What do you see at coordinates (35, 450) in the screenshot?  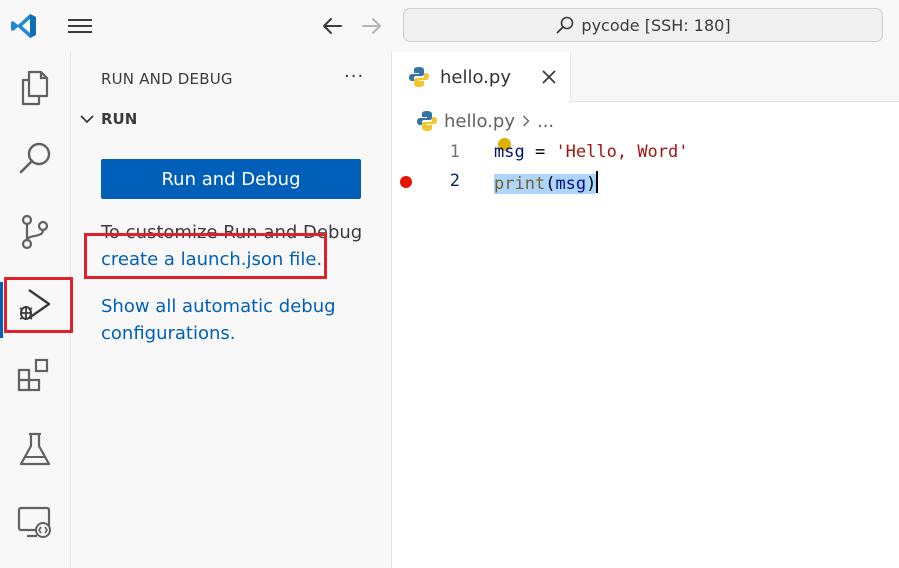 I see `testing-icon` at bounding box center [35, 450].